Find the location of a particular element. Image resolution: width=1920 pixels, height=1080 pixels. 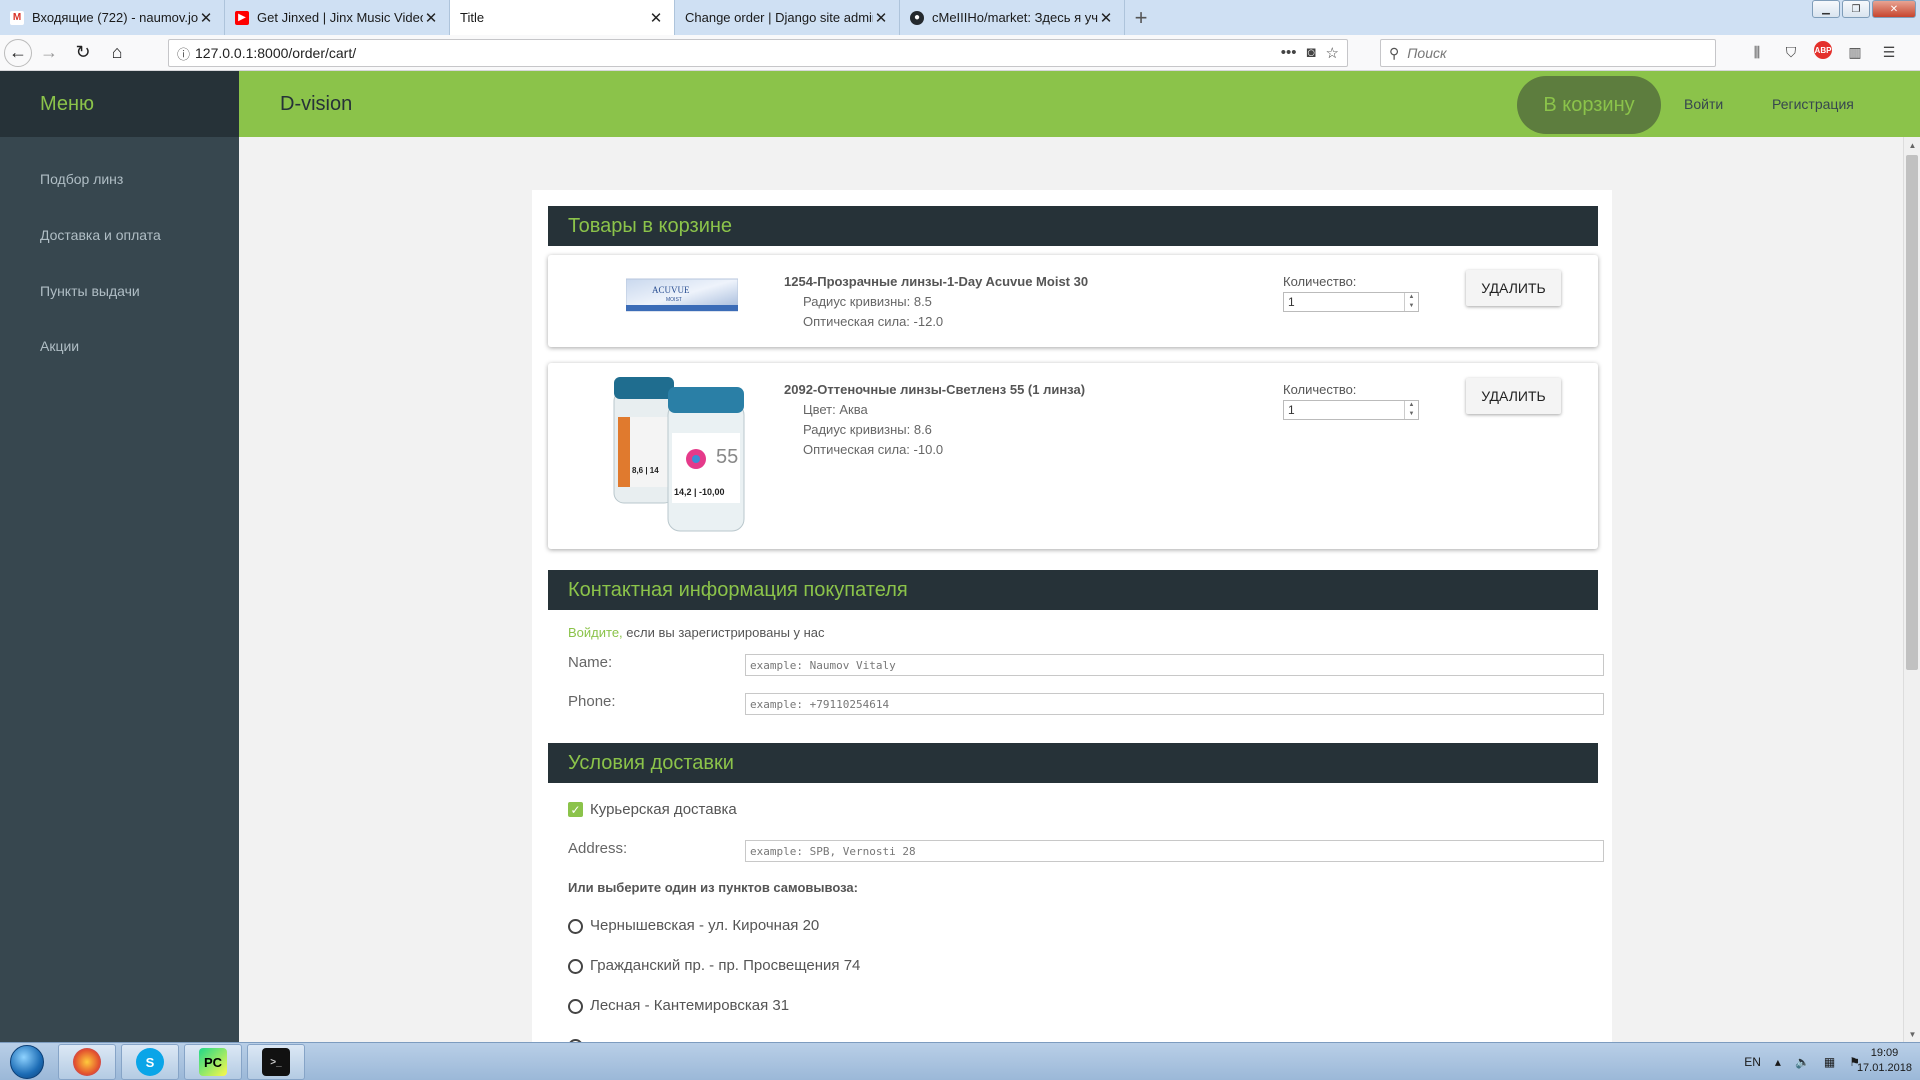

reload-icon: ↻ is located at coordinates (83, 53).